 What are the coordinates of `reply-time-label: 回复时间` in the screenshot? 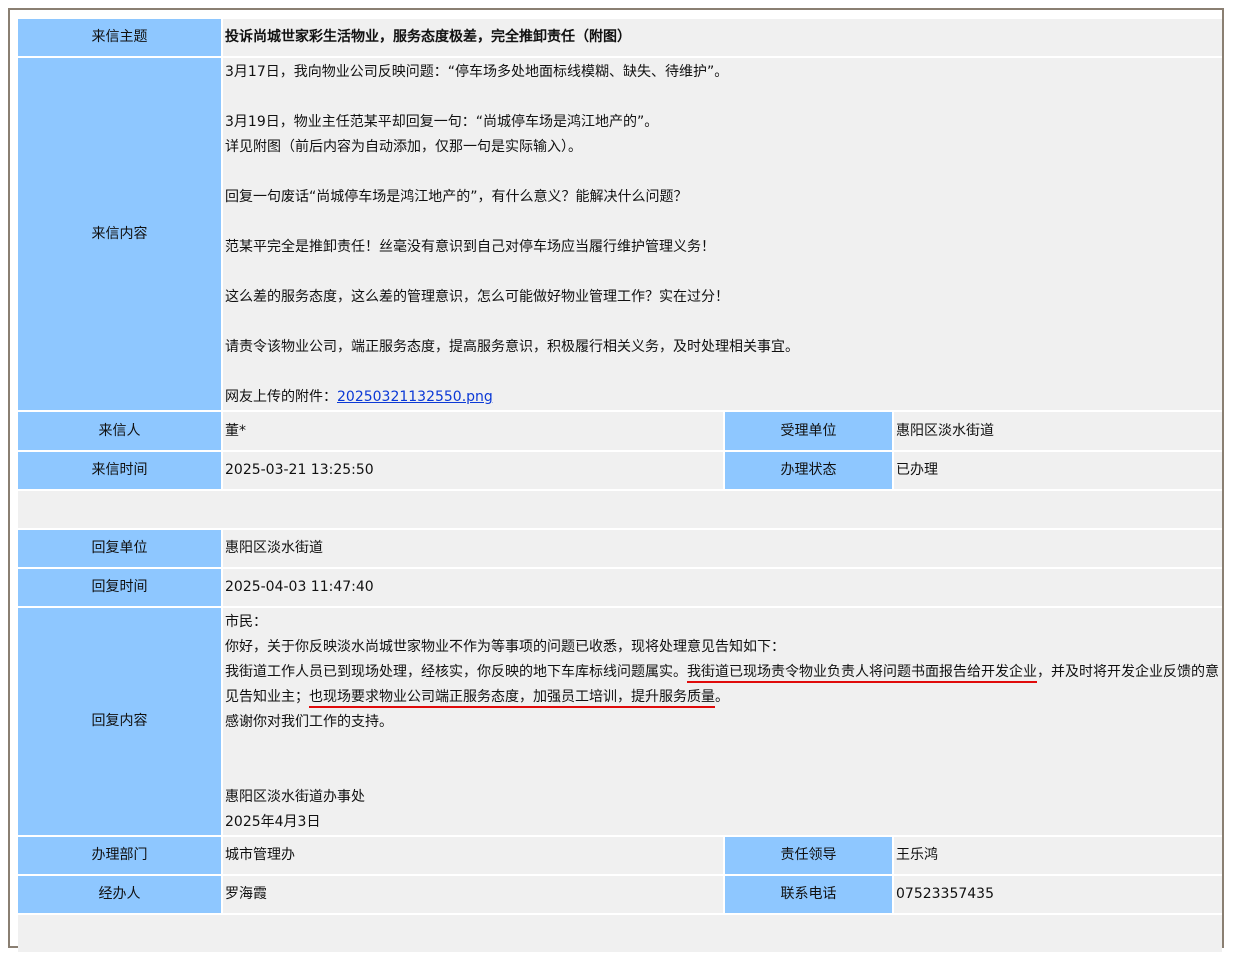 It's located at (119, 587).